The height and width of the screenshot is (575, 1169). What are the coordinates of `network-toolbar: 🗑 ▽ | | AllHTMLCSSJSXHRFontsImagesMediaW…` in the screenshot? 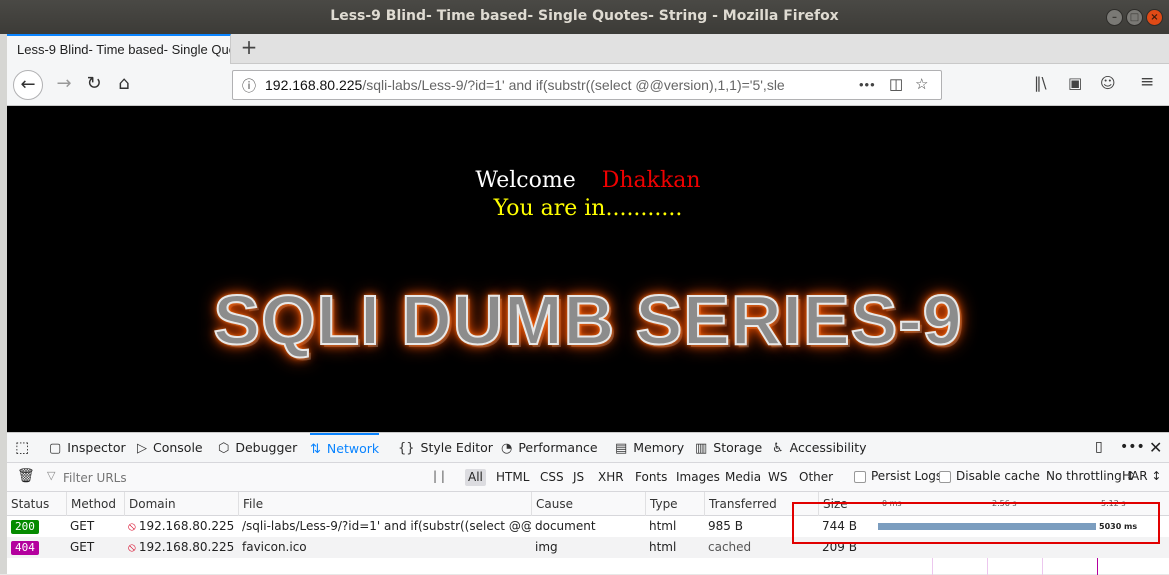 It's located at (588, 477).